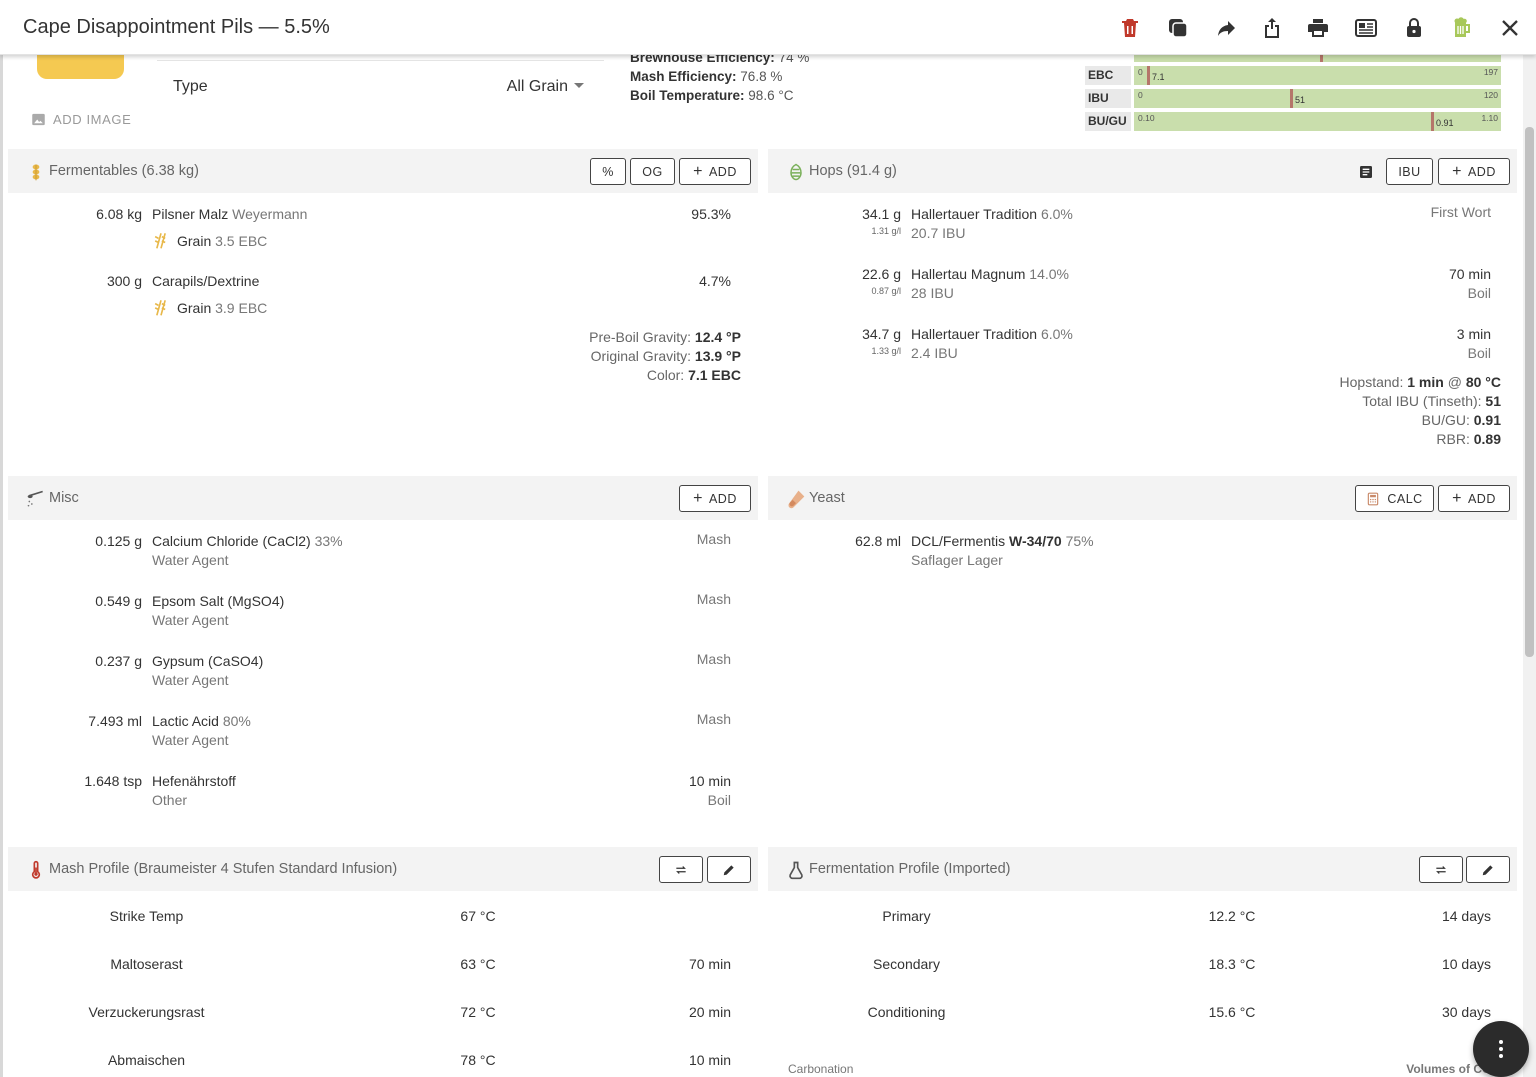 The width and height of the screenshot is (1536, 1077). Describe the element at coordinates (693, 375) in the screenshot. I see `color: Color: 7.1 EBC` at that location.